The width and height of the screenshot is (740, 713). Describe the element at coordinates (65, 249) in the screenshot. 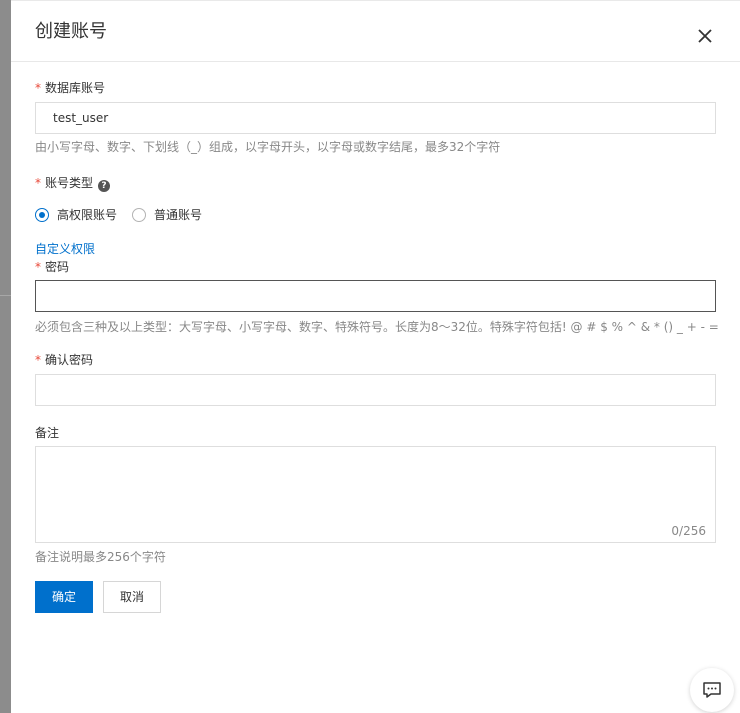

I see `custom-permission-link: 自定义权限` at that location.